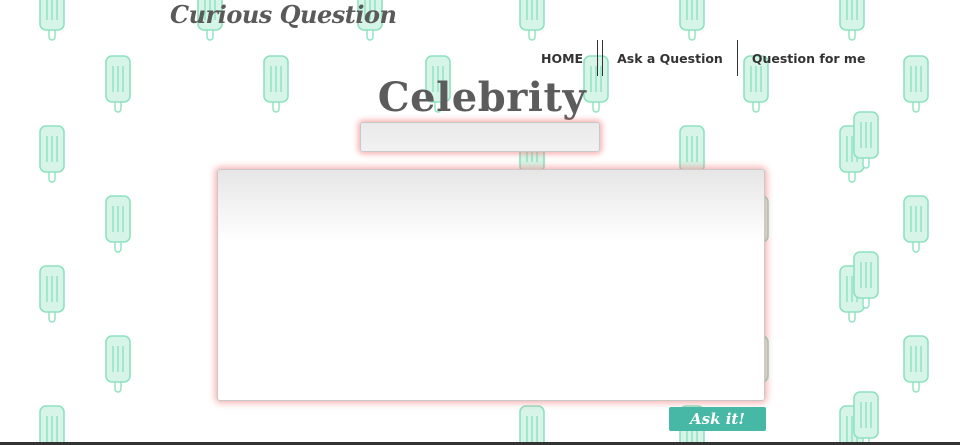 The height and width of the screenshot is (445, 960). I want to click on site-title: Curious Question, so click(283, 14).